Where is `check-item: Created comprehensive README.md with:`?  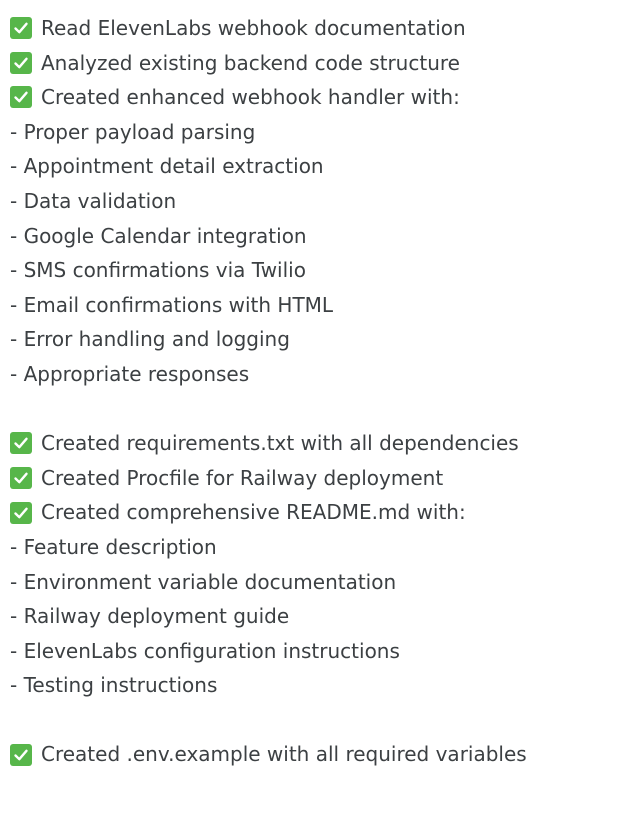 check-item: Created comprehensive README.md with: is located at coordinates (323, 512).